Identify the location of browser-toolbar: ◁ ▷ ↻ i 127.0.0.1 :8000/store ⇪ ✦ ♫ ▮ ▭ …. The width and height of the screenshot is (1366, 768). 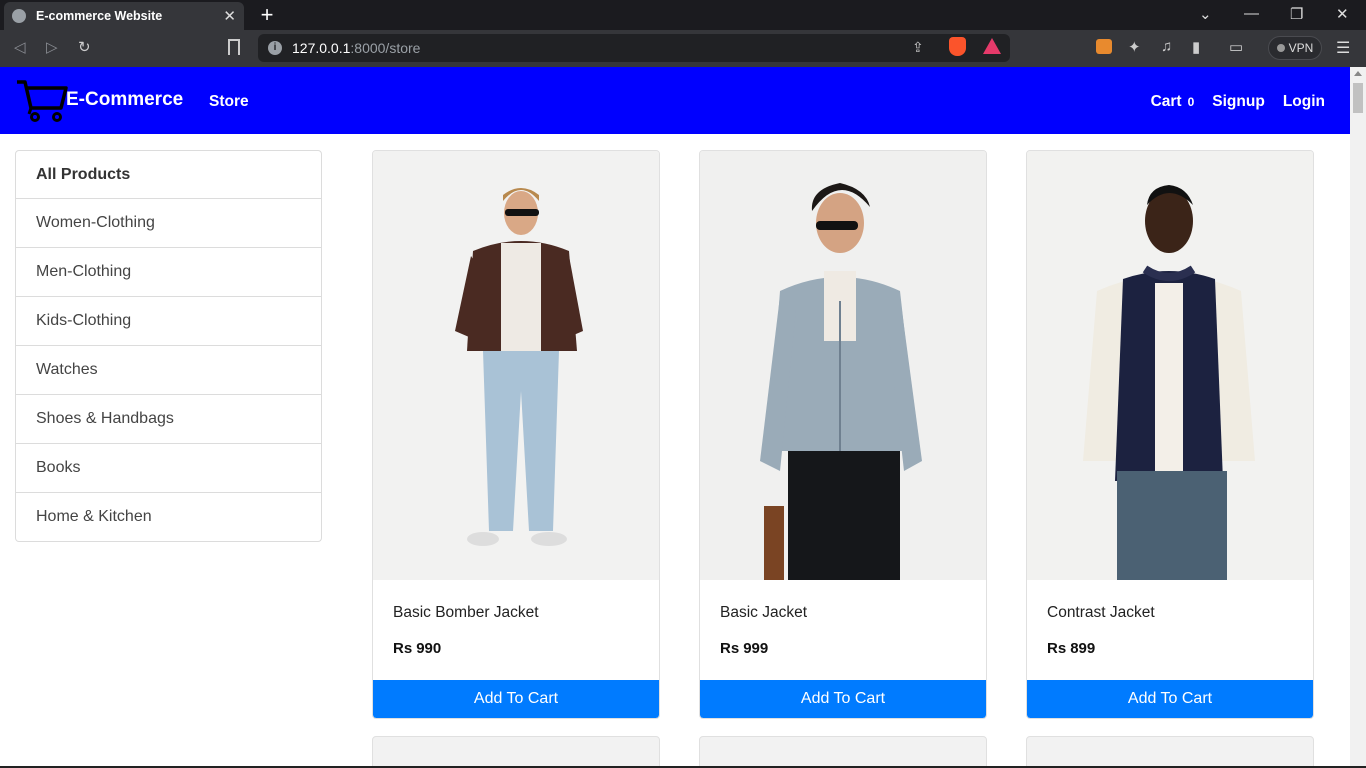
(683, 48).